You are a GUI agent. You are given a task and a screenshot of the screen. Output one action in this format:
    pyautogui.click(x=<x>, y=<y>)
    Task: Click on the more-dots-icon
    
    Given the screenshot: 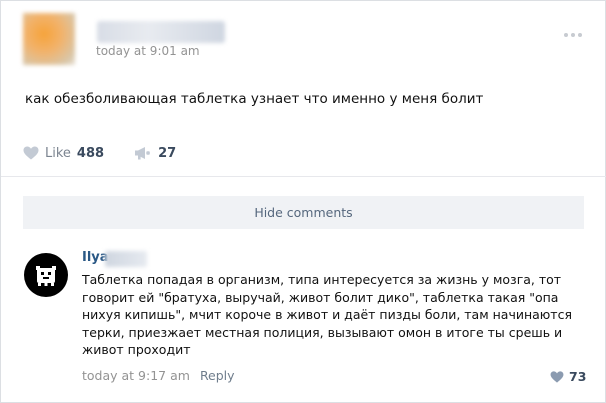 What is the action you would take?
    pyautogui.click(x=573, y=35)
    